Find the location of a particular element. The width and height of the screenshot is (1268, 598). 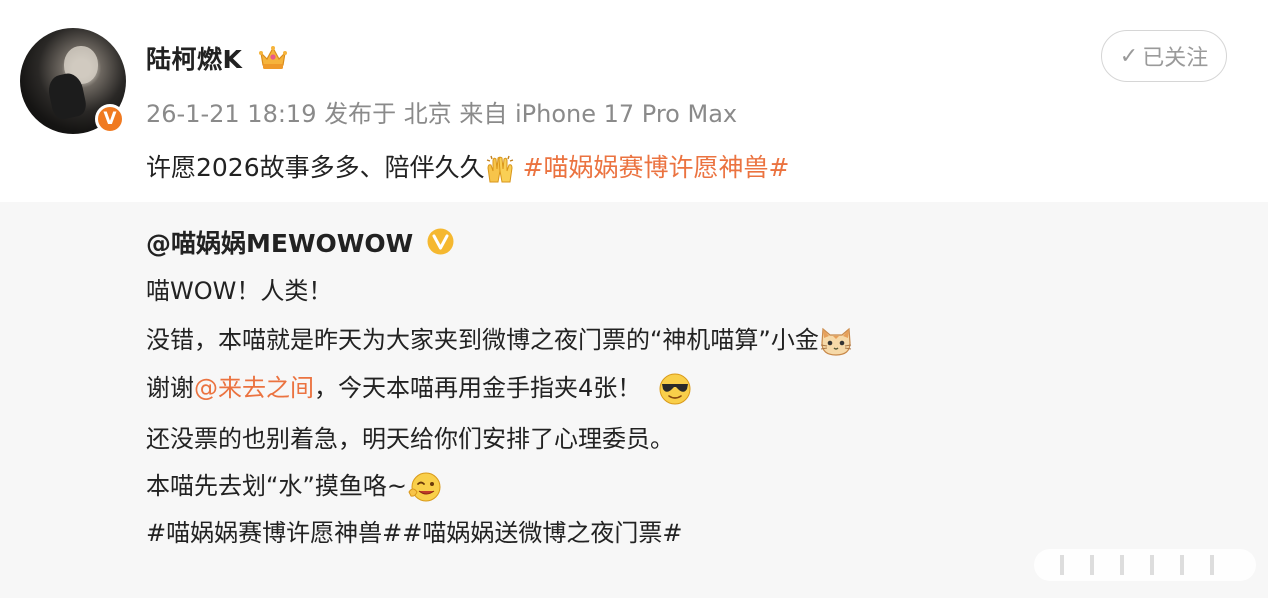

verified-yellow-badge-icon is located at coordinates (440, 241).